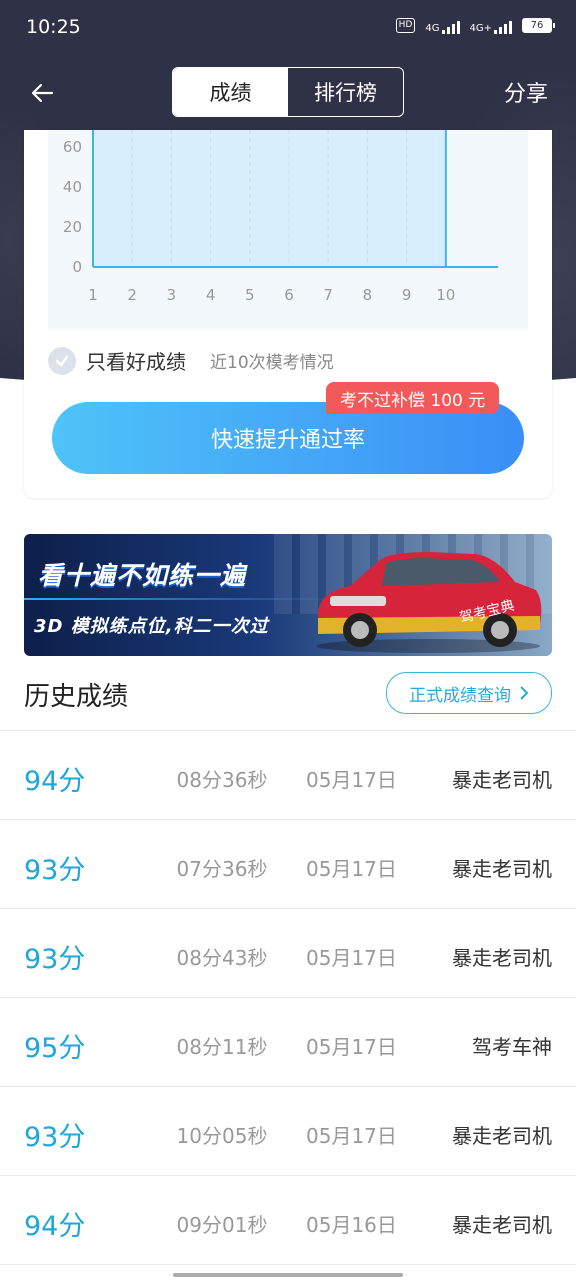 The image size is (576, 1280). I want to click on status-icons: HD 4G 4G+ 76, so click(475, 25).